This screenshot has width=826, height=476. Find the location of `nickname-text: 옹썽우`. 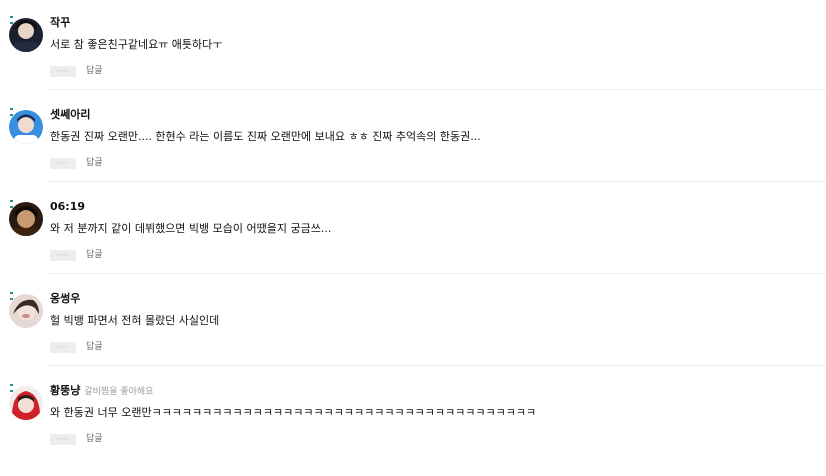

nickname-text: 옹썽우 is located at coordinates (65, 298).